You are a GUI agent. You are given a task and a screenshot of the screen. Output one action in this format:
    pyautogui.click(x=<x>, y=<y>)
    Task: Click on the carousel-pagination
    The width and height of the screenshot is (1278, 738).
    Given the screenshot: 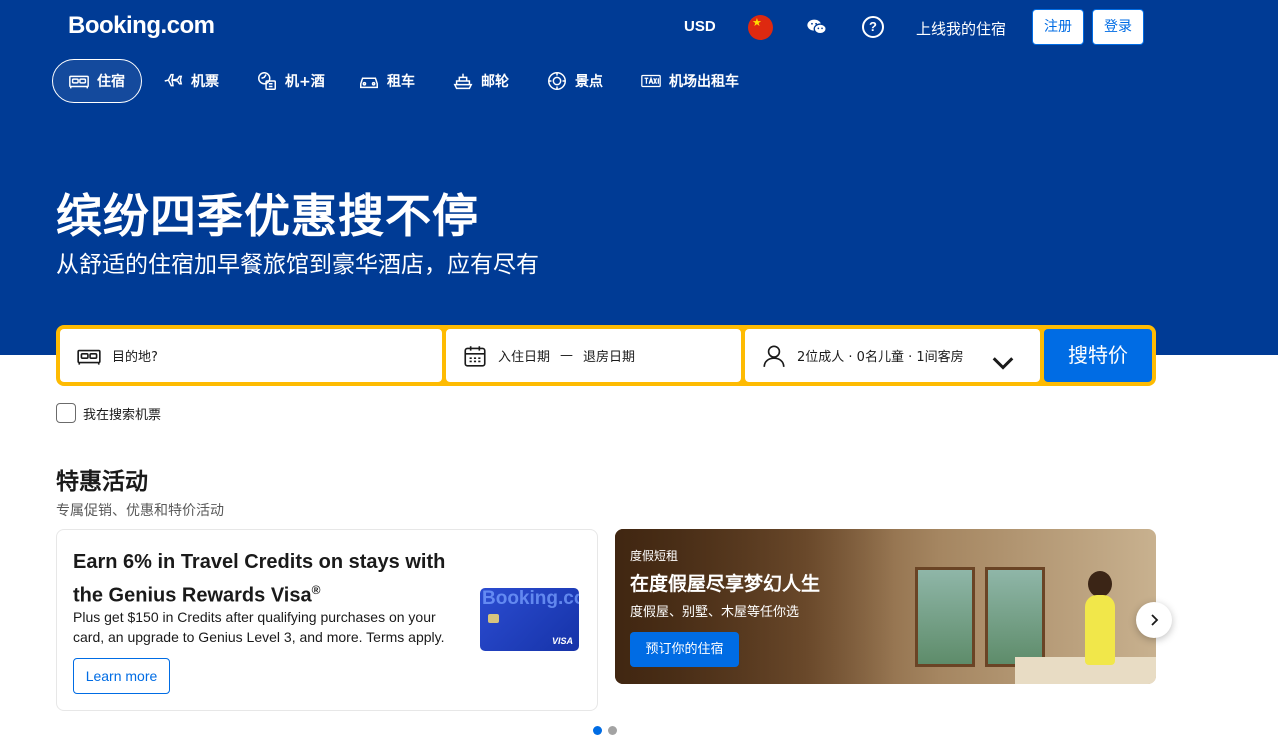 What is the action you would take?
    pyautogui.click(x=608, y=730)
    